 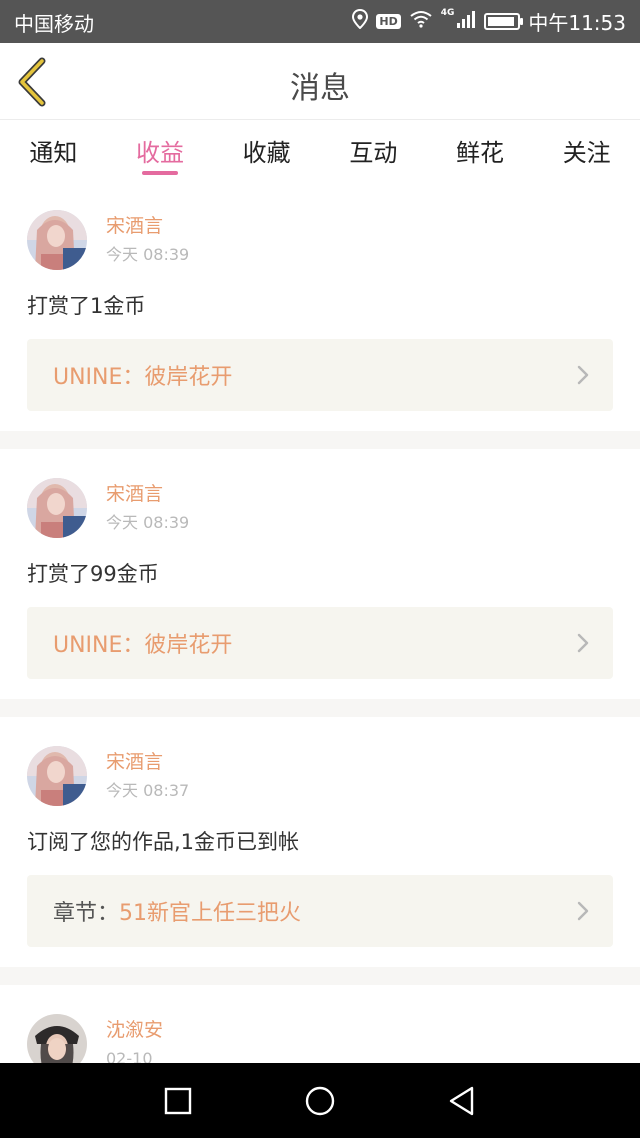 What do you see at coordinates (586, 151) in the screenshot?
I see `tab-follows: 关注` at bounding box center [586, 151].